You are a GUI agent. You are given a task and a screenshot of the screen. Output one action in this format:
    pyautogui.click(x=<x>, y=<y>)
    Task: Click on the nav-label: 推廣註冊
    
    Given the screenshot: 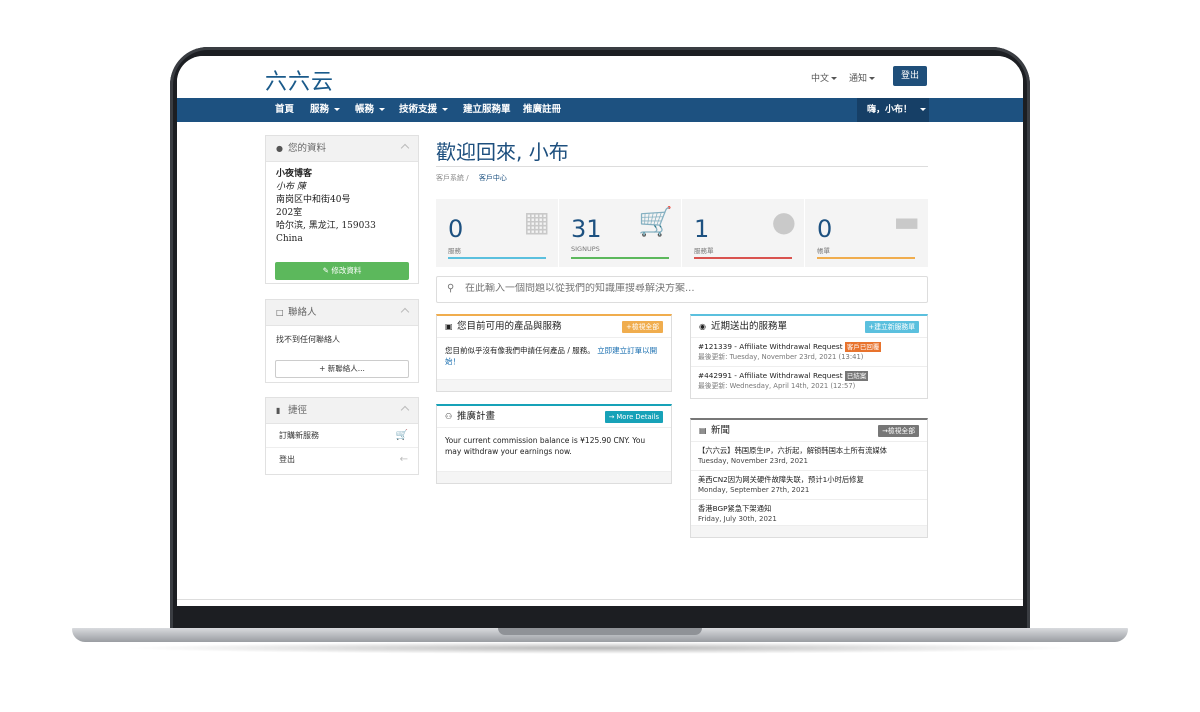 What is the action you would take?
    pyautogui.click(x=542, y=109)
    